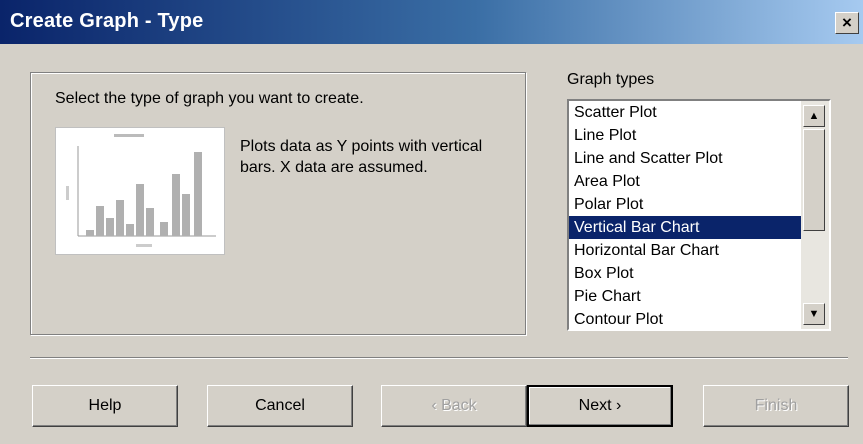  Describe the element at coordinates (454, 406) in the screenshot. I see `back-button: ‹ Back` at that location.